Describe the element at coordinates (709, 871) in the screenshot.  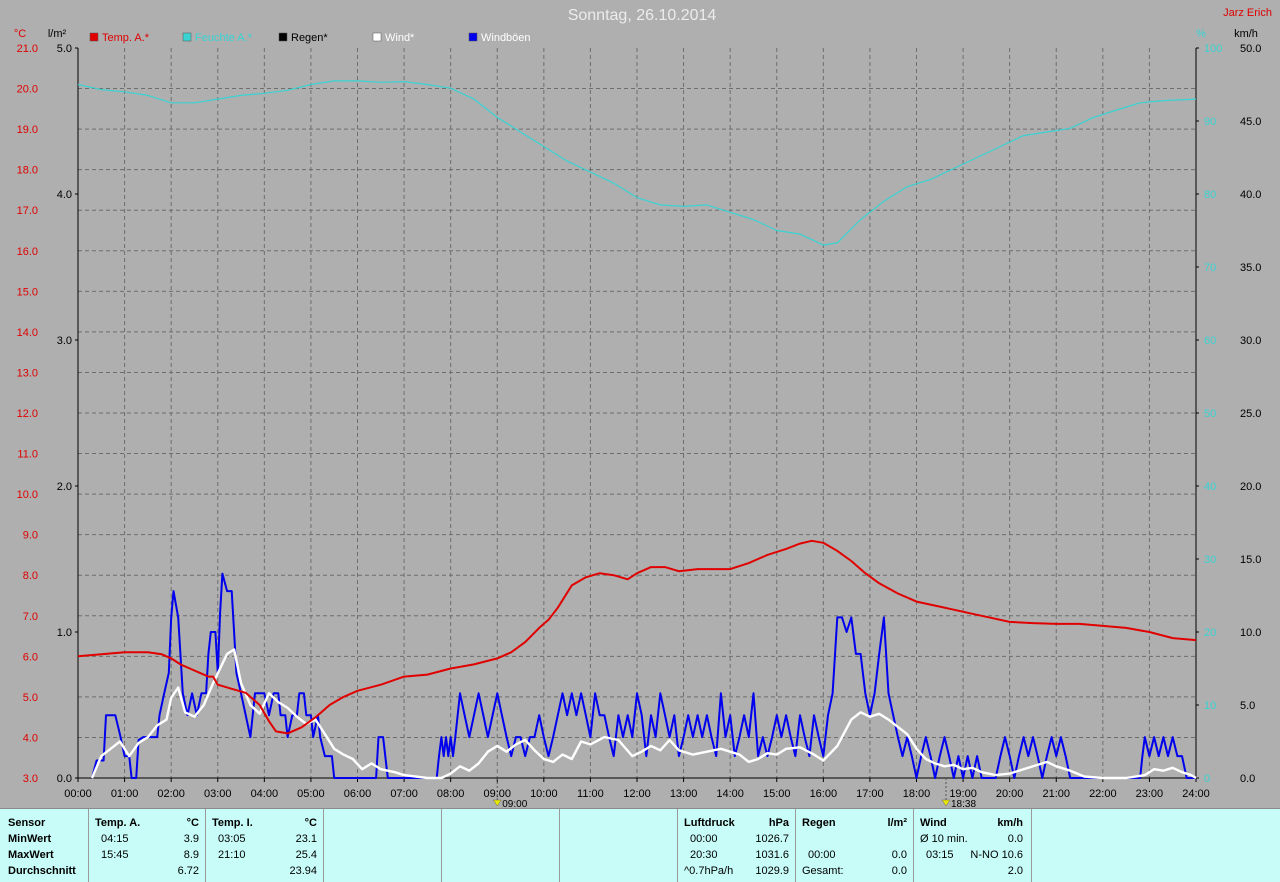
I see `pressure-trend: ^0.7hPa/h` at that location.